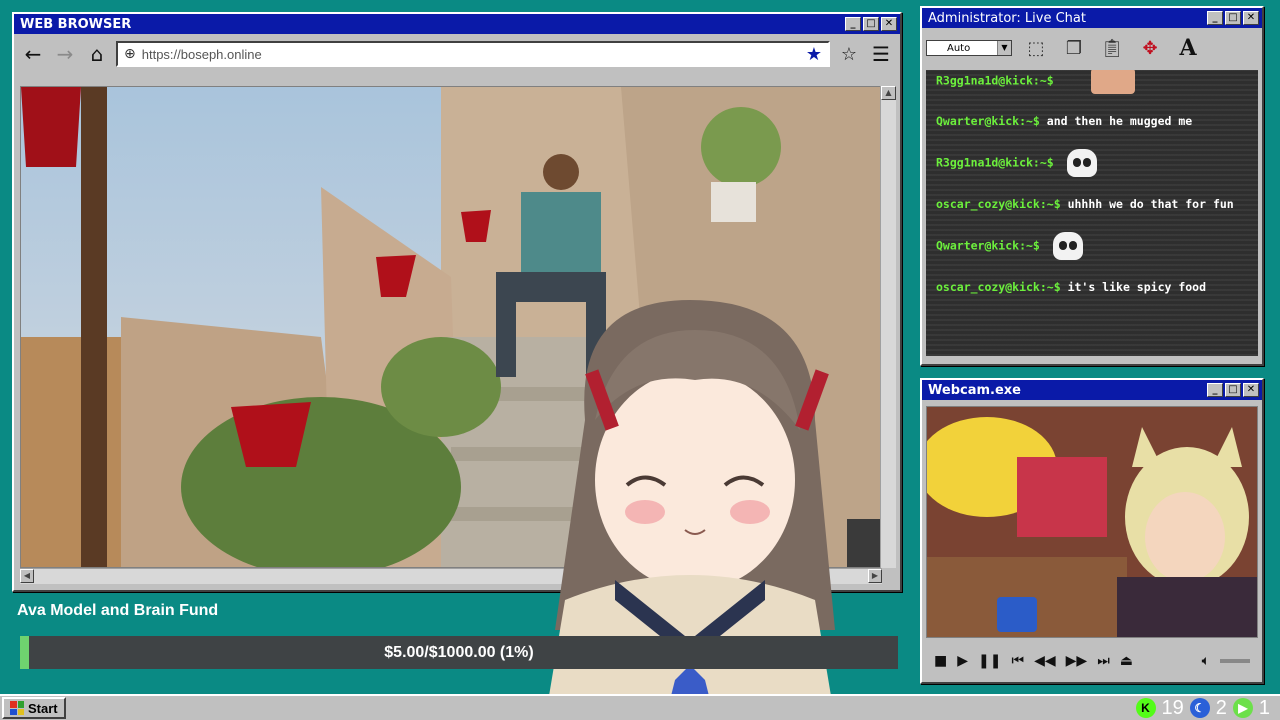 Image resolution: width=1280 pixels, height=720 pixels. I want to click on globe-icon: ⊕, so click(130, 54).